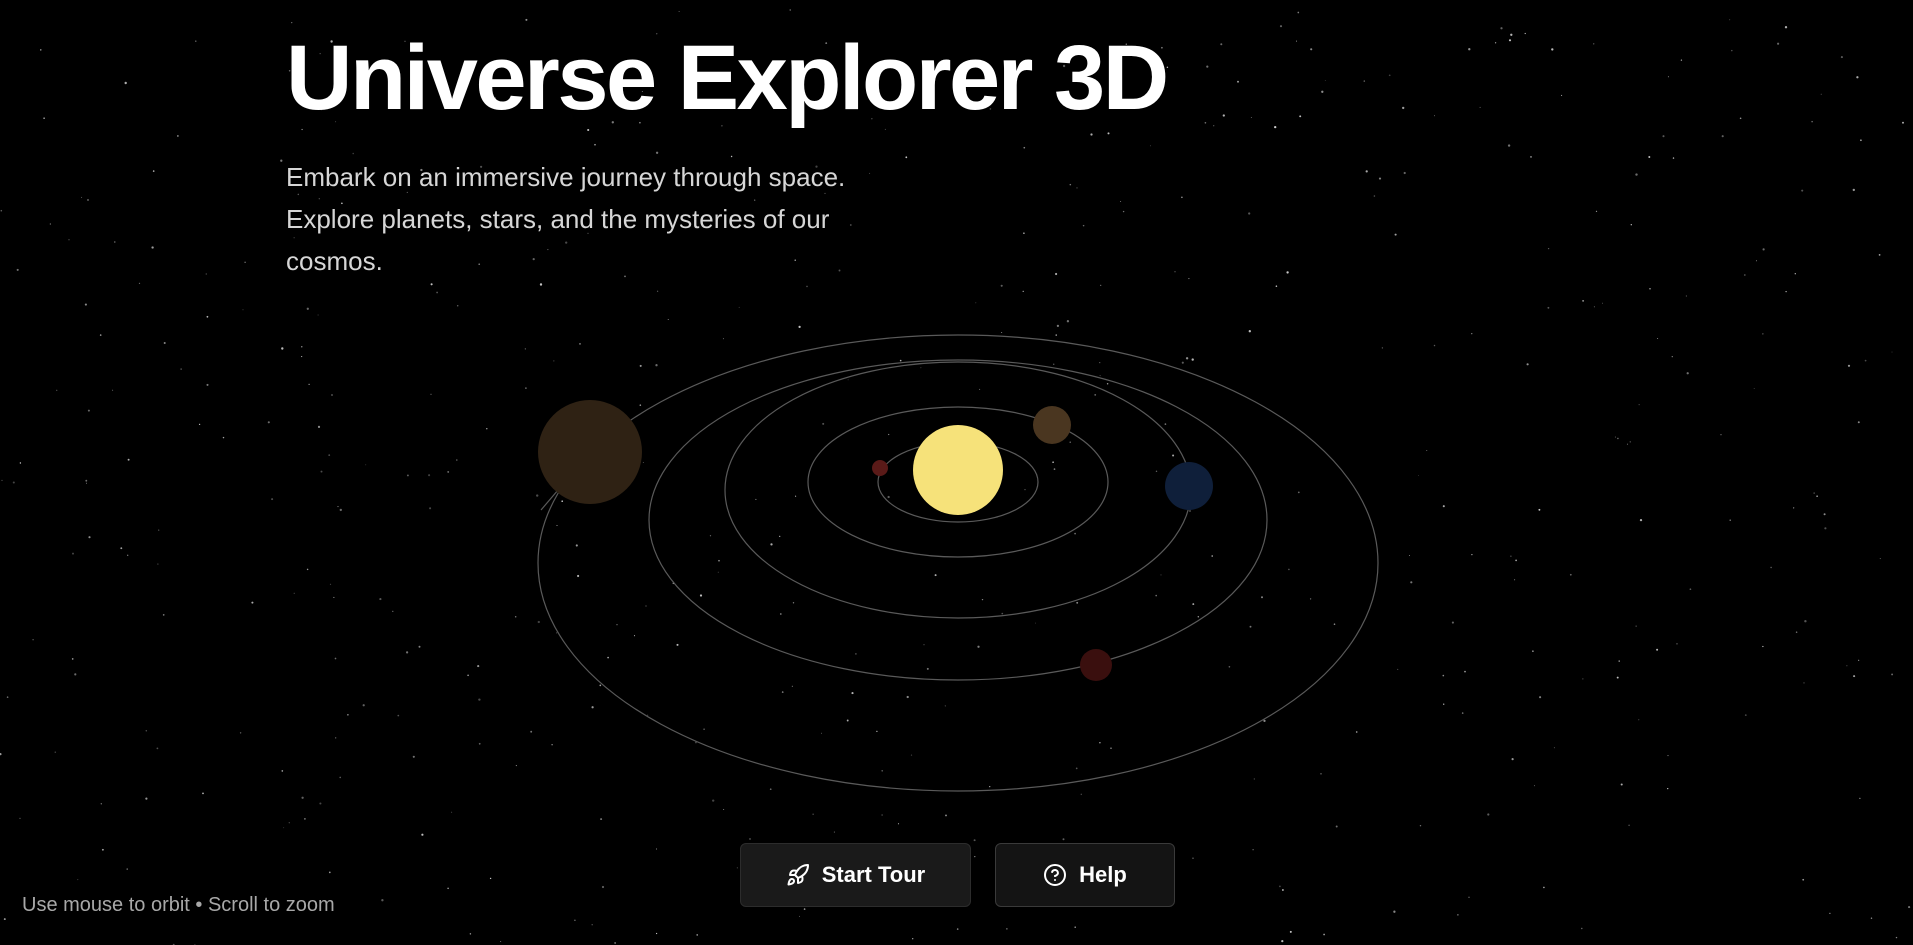 The image size is (1913, 945). I want to click on start-tour-button: Start Tour, so click(855, 875).